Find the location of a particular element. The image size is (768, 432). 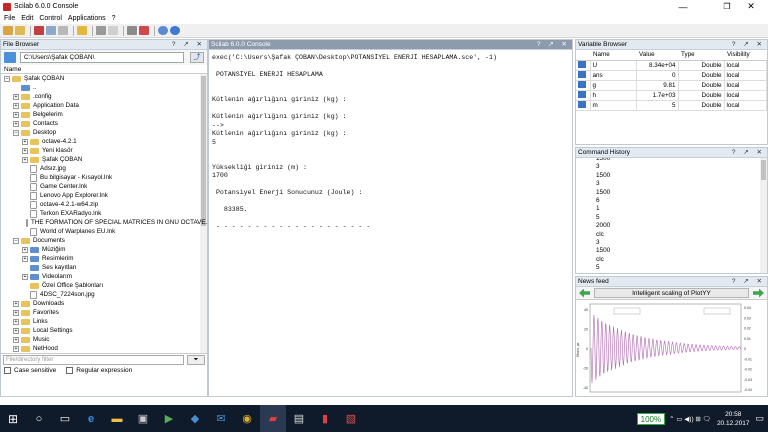

history-entry: 5 is located at coordinates (681, 268).